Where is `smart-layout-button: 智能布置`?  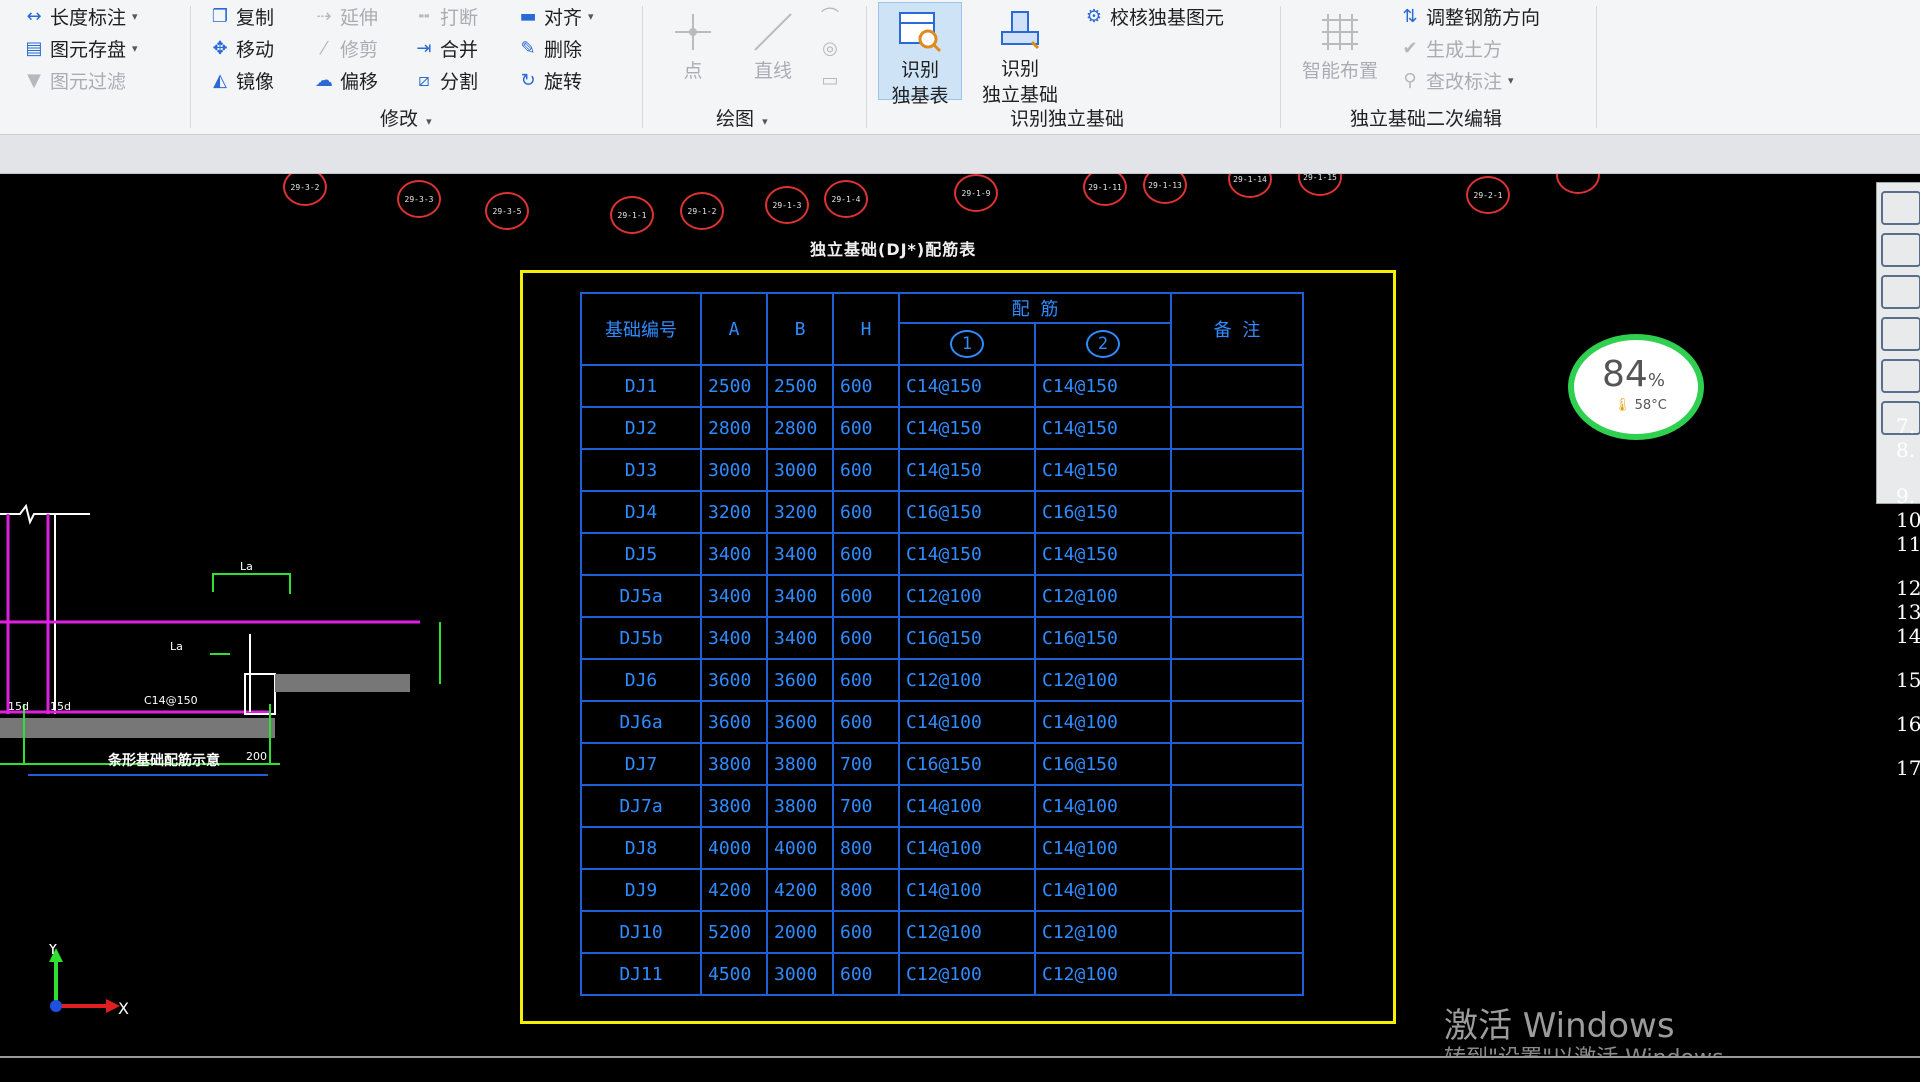 smart-layout-button: 智能布置 is located at coordinates (1340, 44).